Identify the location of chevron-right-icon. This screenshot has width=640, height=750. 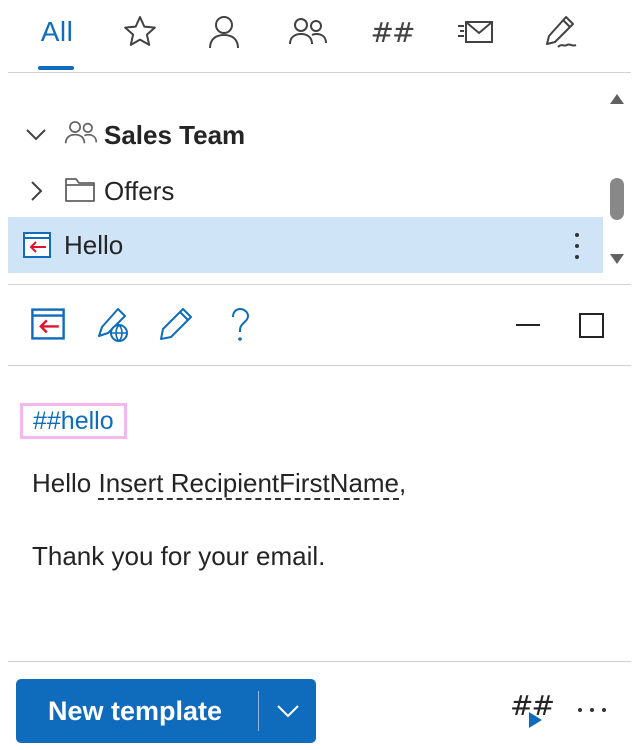
(36, 191).